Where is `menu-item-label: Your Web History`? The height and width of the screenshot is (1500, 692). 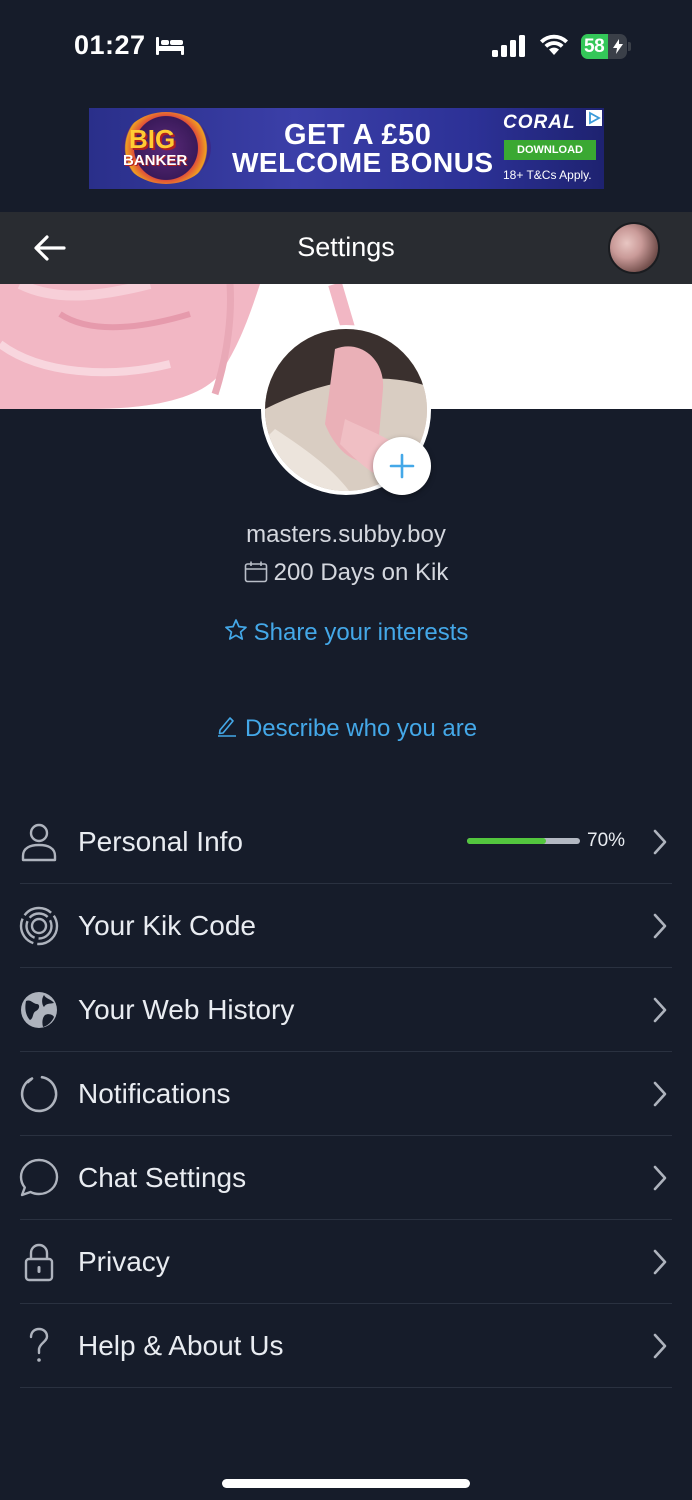 menu-item-label: Your Web History is located at coordinates (186, 1009).